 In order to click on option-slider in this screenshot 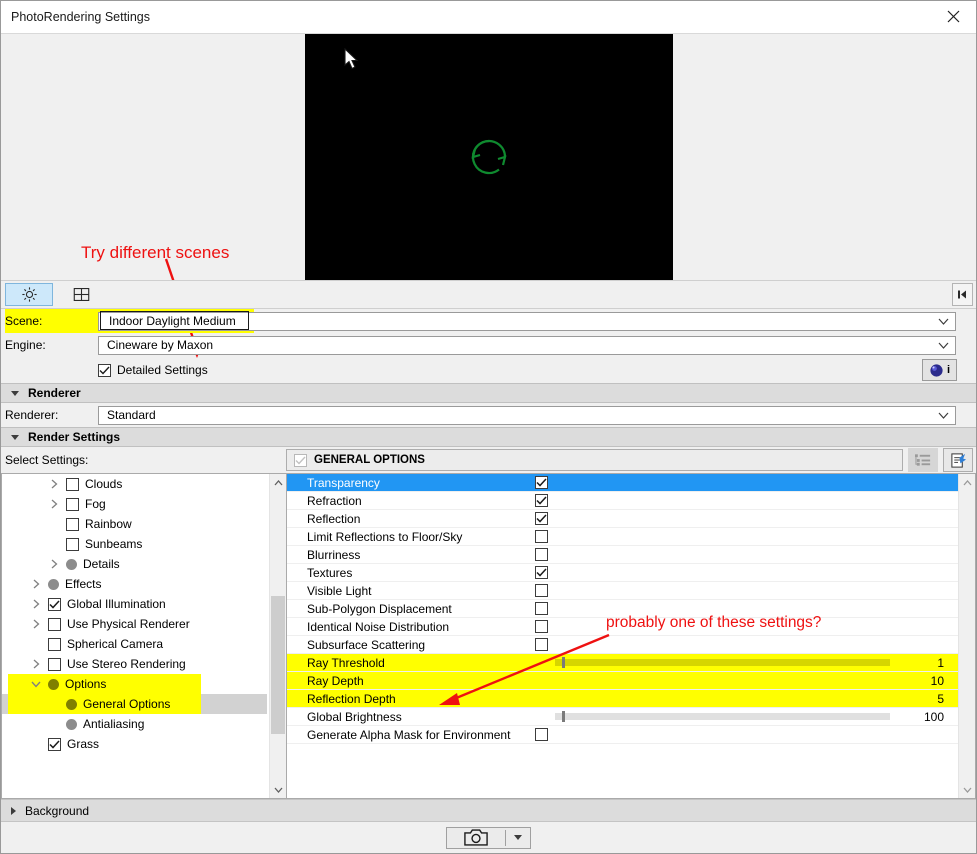, I will do `click(725, 716)`.